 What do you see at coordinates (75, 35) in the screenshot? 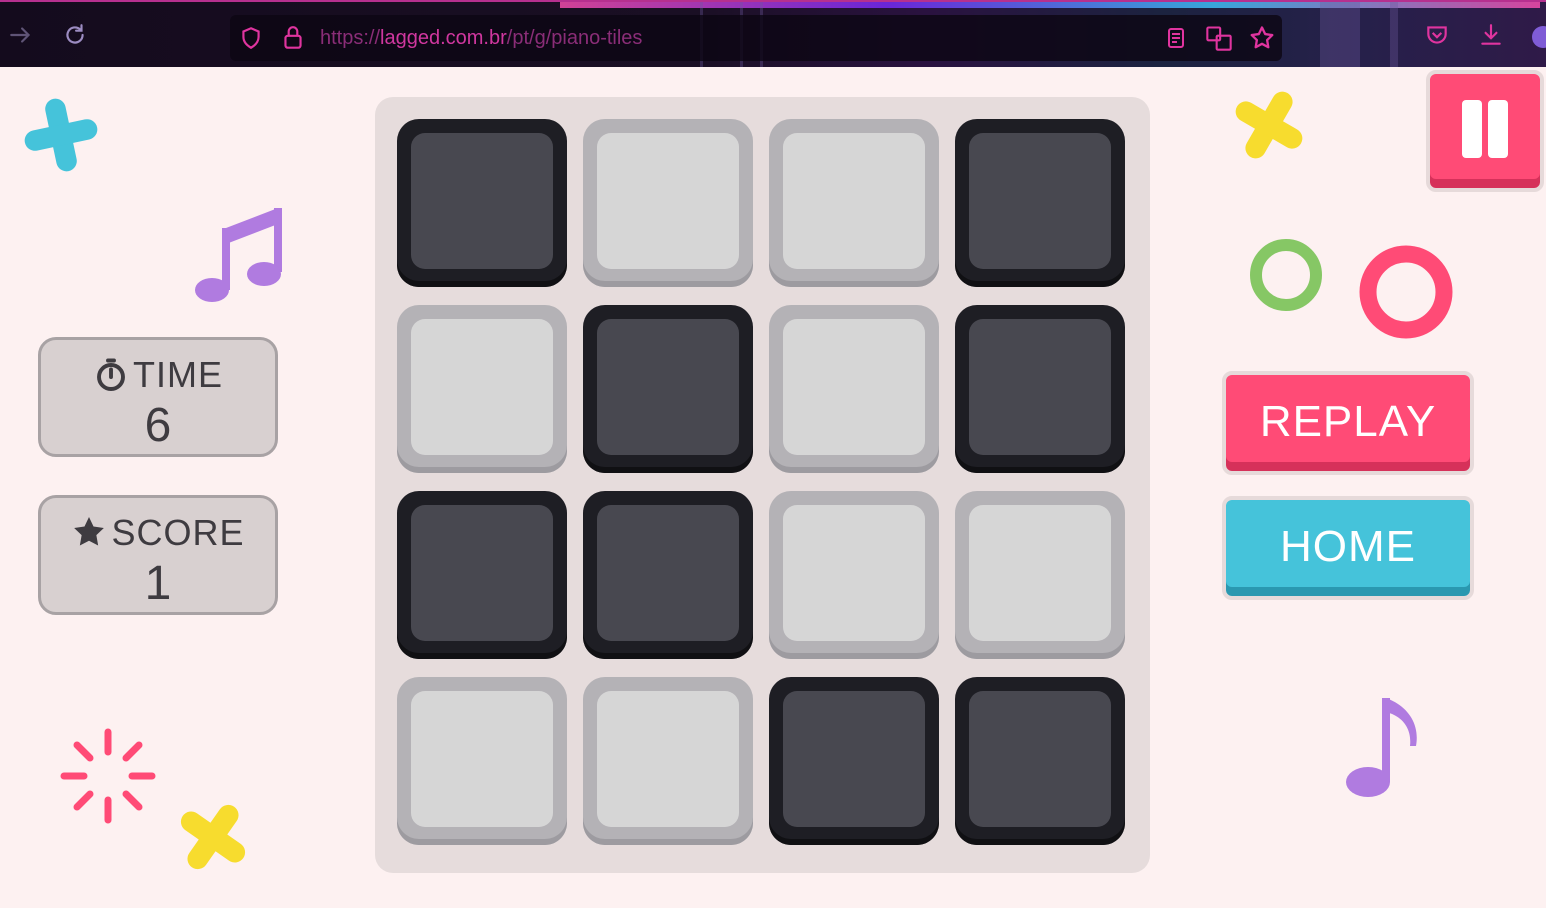
I see `reload-icon` at bounding box center [75, 35].